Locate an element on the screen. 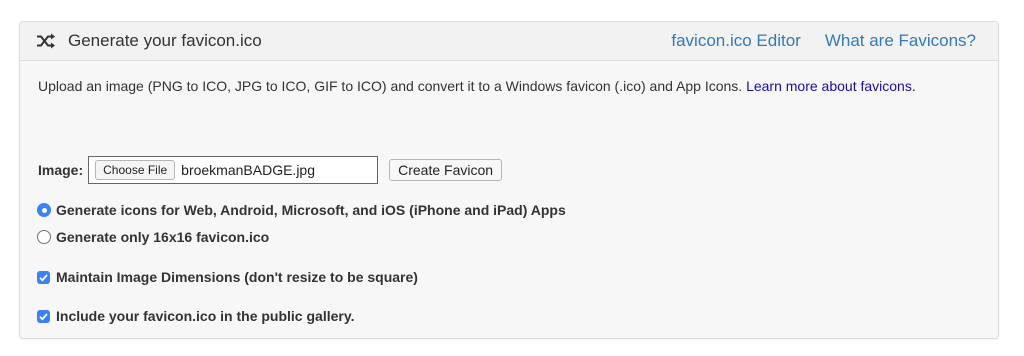 The height and width of the screenshot is (356, 1024). choose-file-button: Choose File is located at coordinates (135, 170).